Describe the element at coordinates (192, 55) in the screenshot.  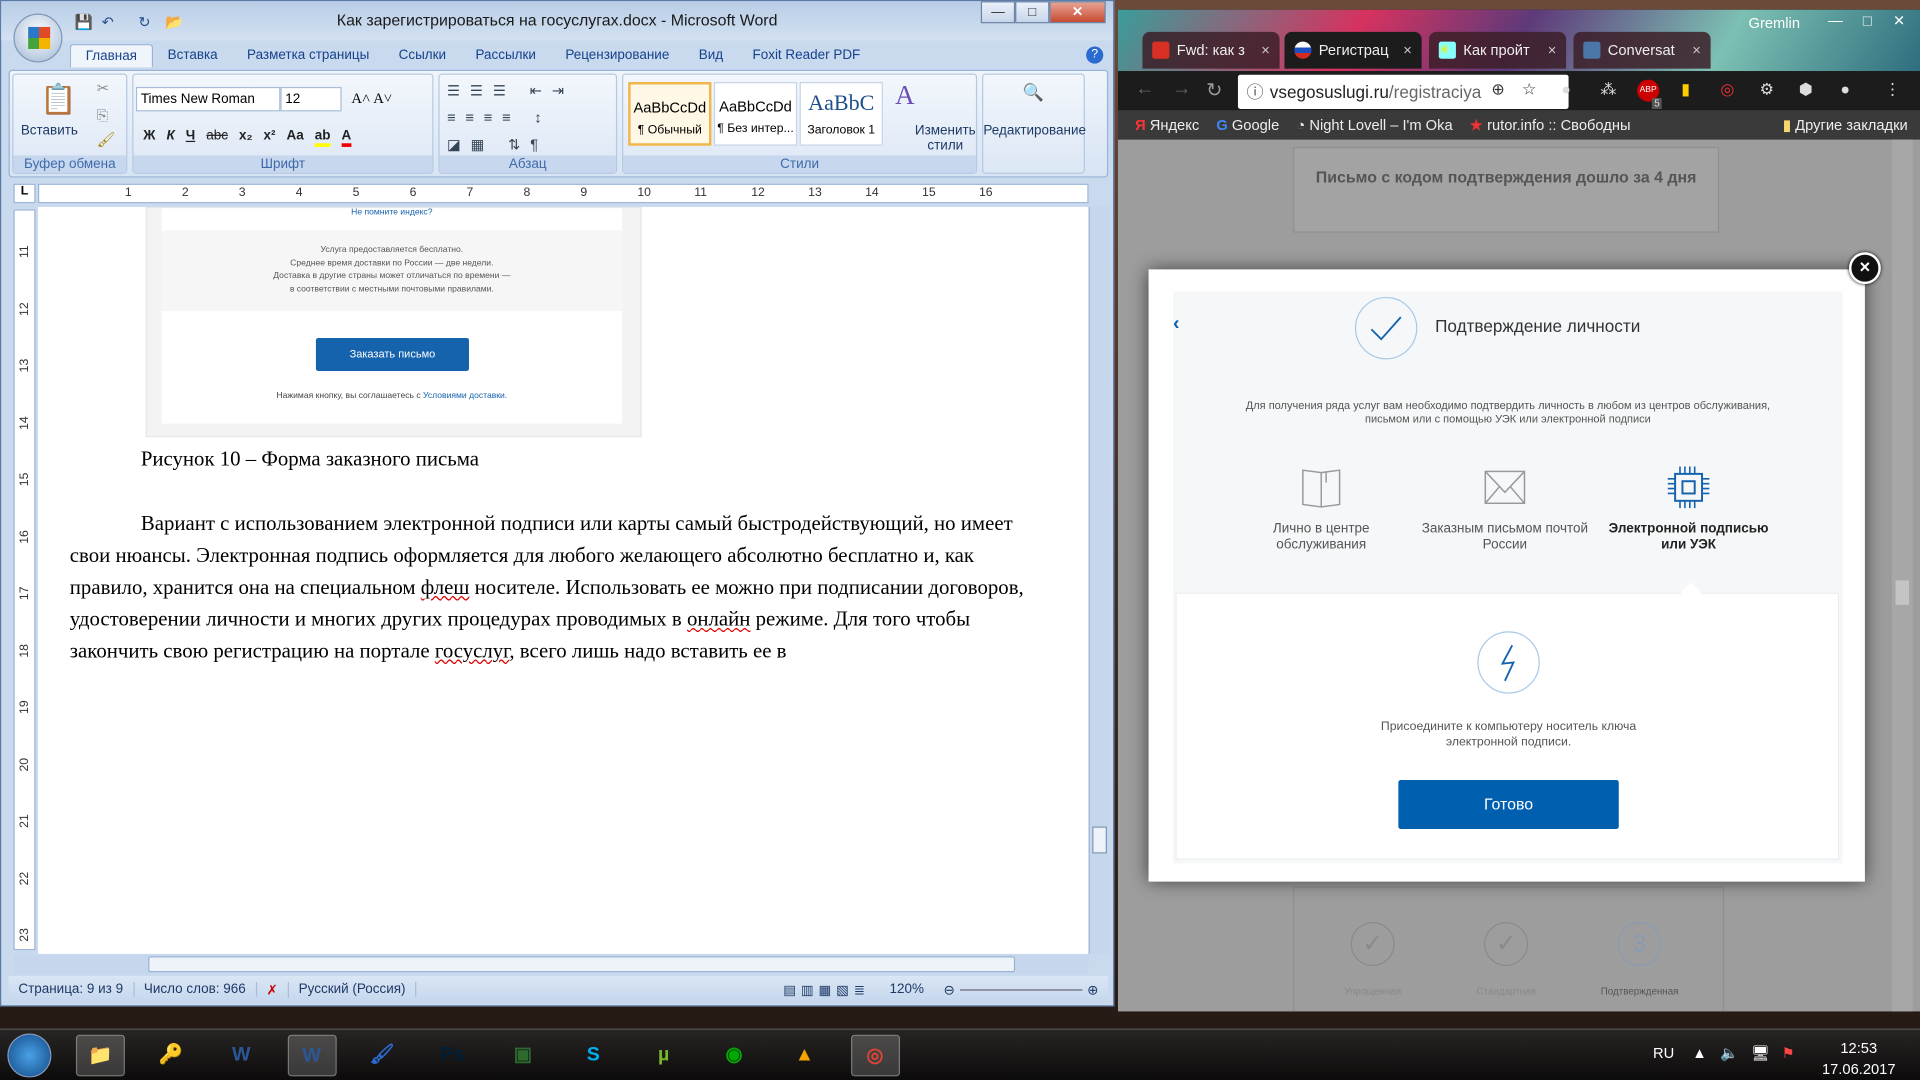
I see `tab-insert: Вставка` at that location.